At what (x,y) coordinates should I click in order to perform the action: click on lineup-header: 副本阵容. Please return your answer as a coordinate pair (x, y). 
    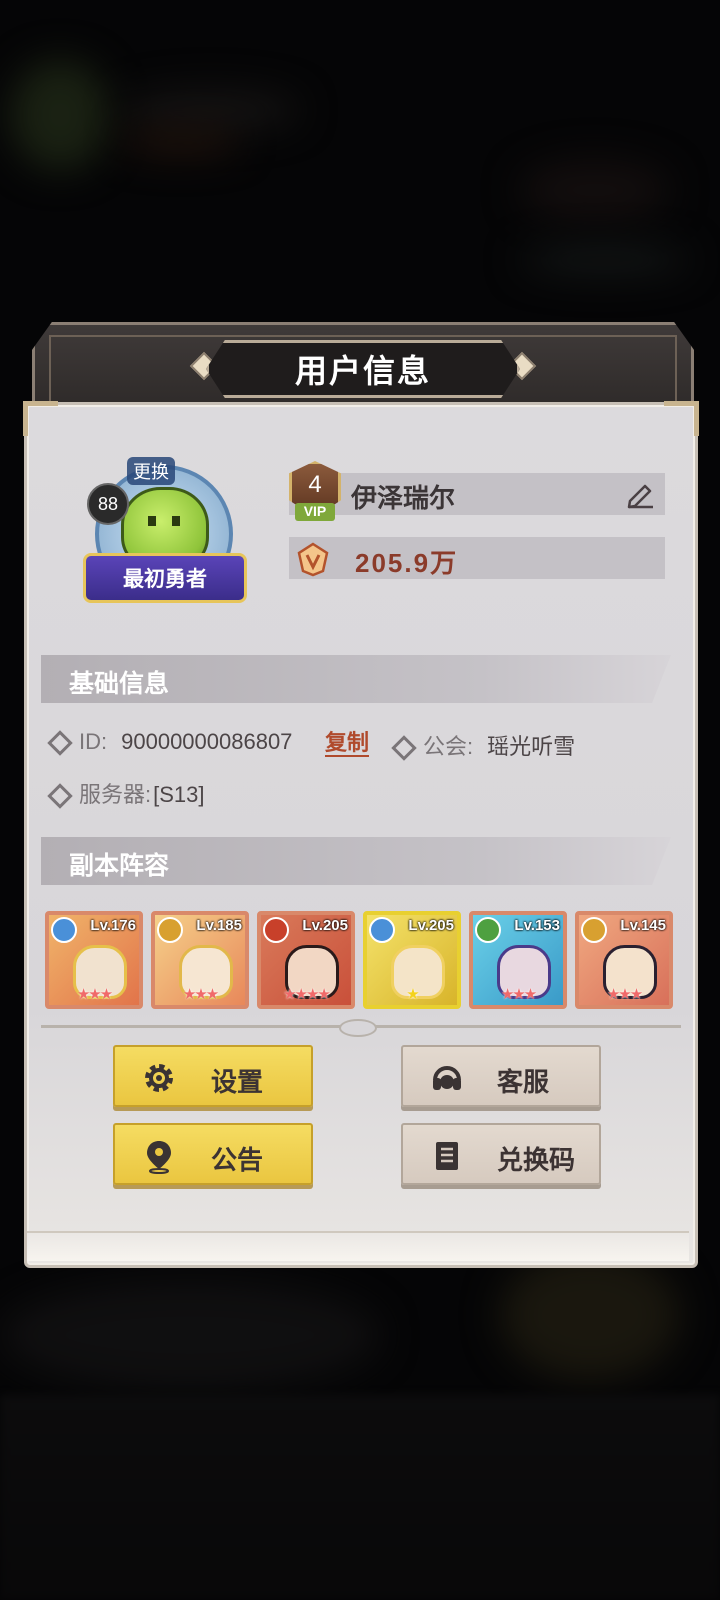
    Looking at the image, I should click on (356, 861).